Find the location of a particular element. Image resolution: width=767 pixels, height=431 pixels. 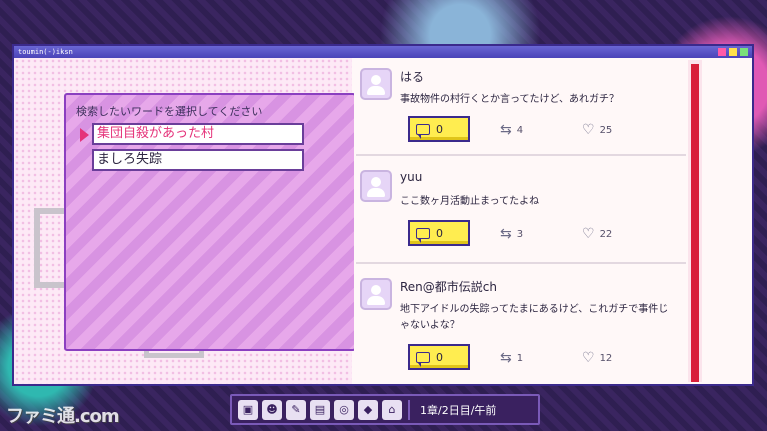

search-option: 集団自殺があった村 is located at coordinates (198, 134).